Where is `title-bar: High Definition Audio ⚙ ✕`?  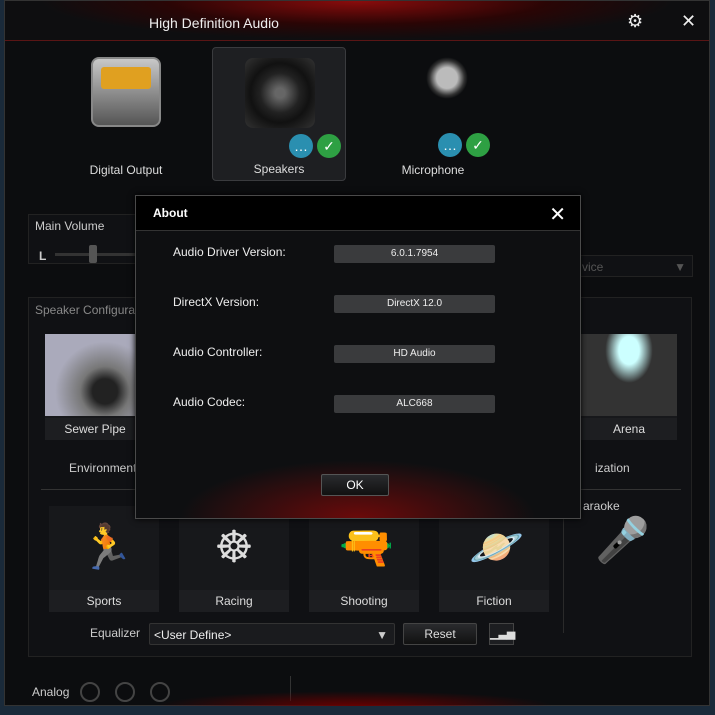 title-bar: High Definition Audio ⚙ ✕ is located at coordinates (357, 21).